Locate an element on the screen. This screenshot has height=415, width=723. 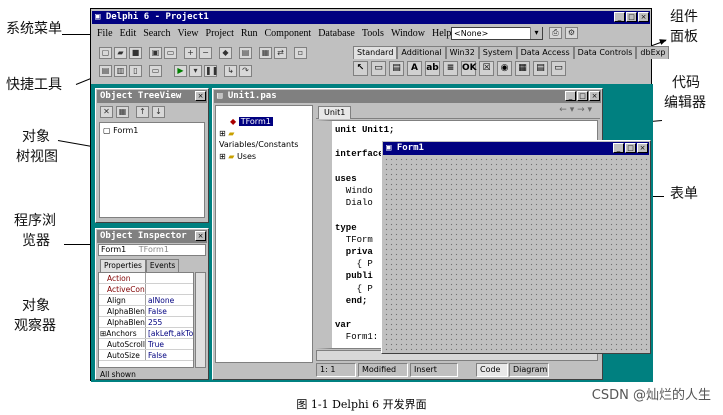
explorer-item-tform1: ◆ TForm1 is located at coordinates (264, 116).